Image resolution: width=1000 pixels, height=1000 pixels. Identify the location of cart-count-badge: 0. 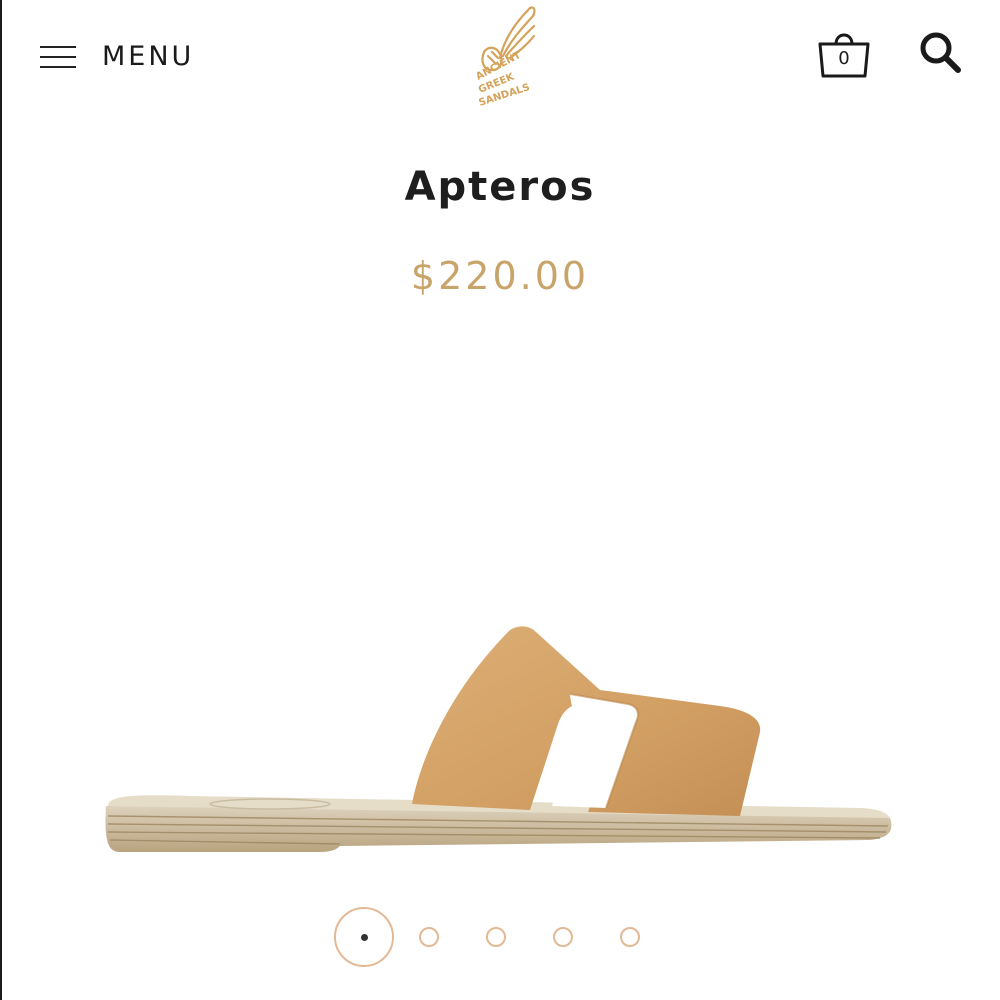
(844, 58).